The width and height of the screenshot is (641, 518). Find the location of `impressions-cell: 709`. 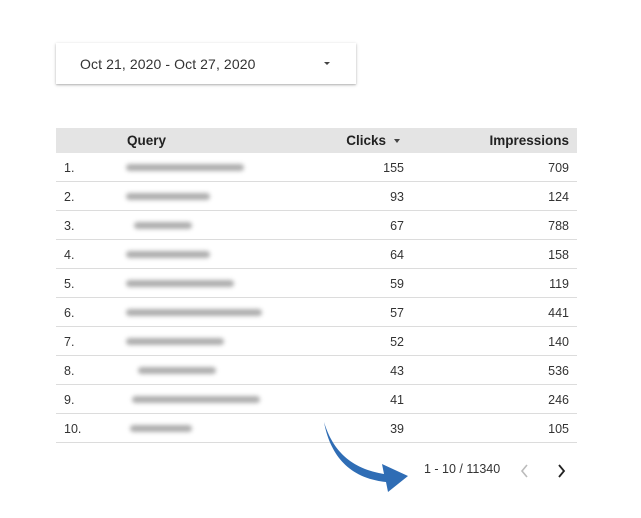

impressions-cell: 709 is located at coordinates (558, 168).